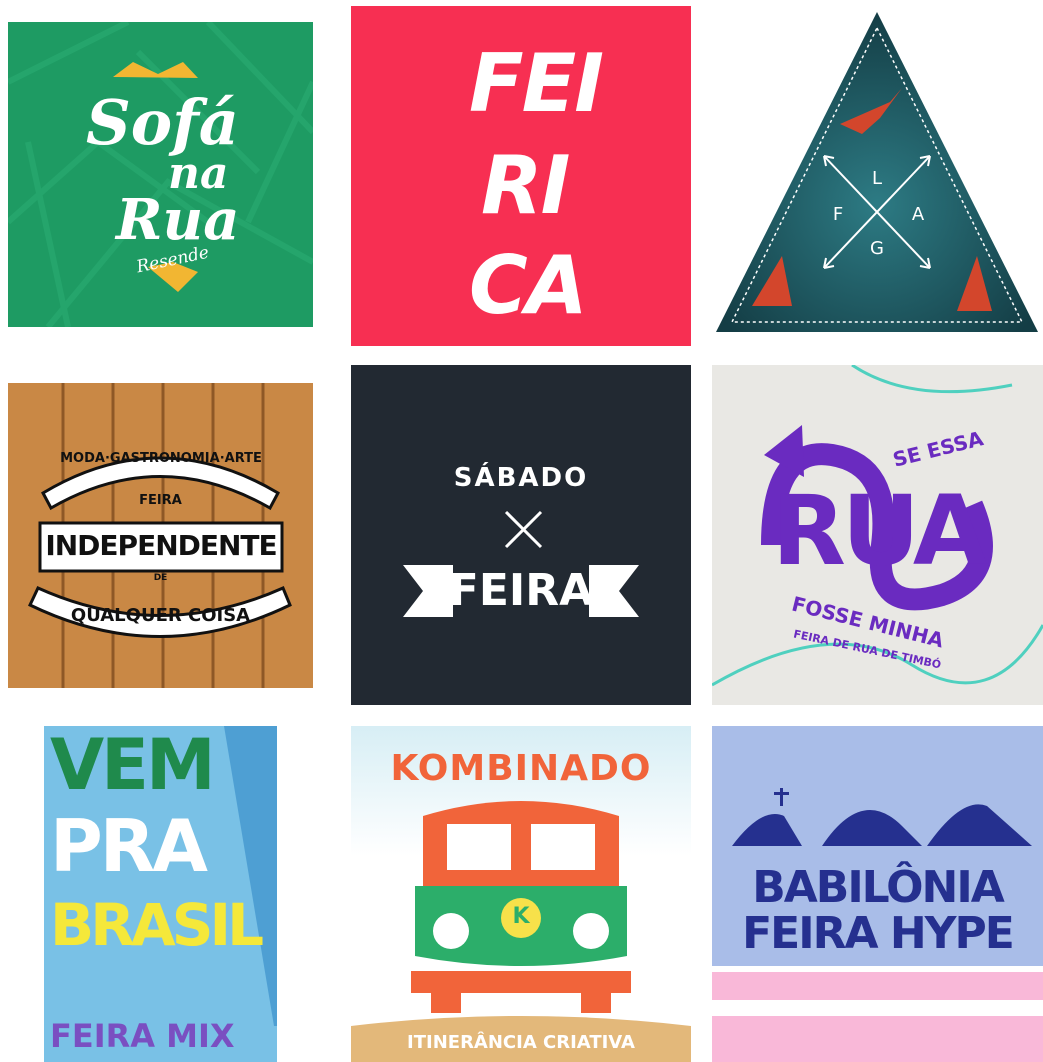 Image resolution: width=1043 pixels, height=1062 pixels. What do you see at coordinates (162, 122) in the screenshot?
I see `sofa-title-1: Sofá` at bounding box center [162, 122].